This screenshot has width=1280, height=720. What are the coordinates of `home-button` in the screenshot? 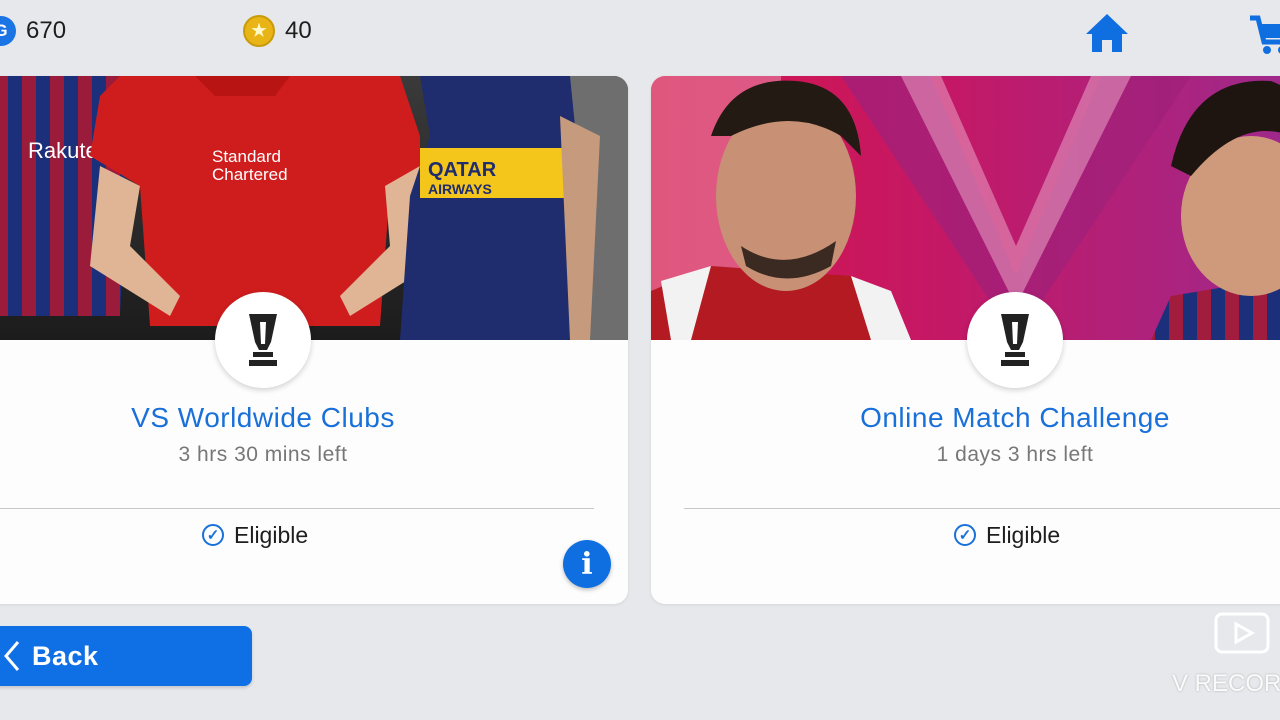 It's located at (1107, 33).